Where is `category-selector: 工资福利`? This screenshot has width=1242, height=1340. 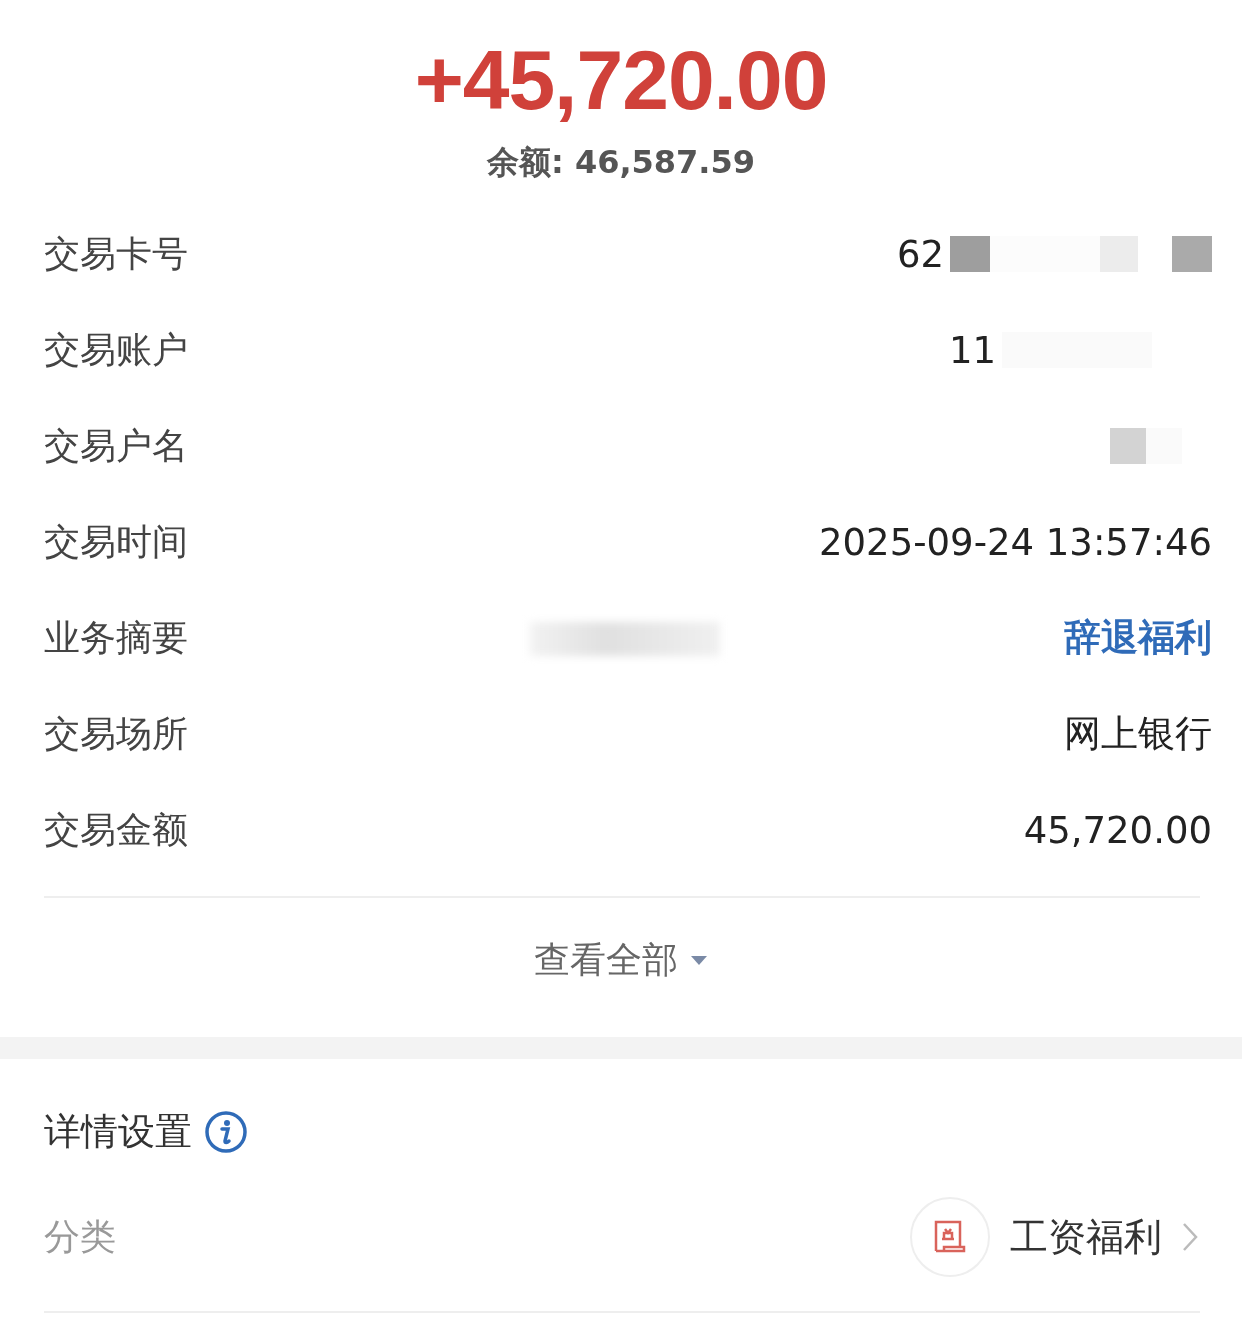
category-selector: 工资福利 is located at coordinates (1054, 1237).